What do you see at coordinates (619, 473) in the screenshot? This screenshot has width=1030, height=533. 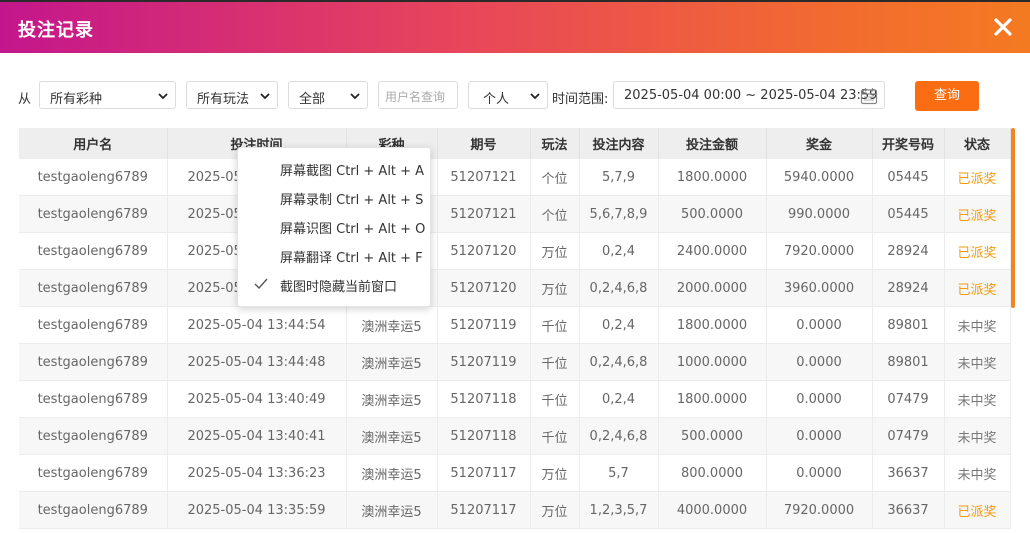 I see `cell-bet-content: 5,7` at bounding box center [619, 473].